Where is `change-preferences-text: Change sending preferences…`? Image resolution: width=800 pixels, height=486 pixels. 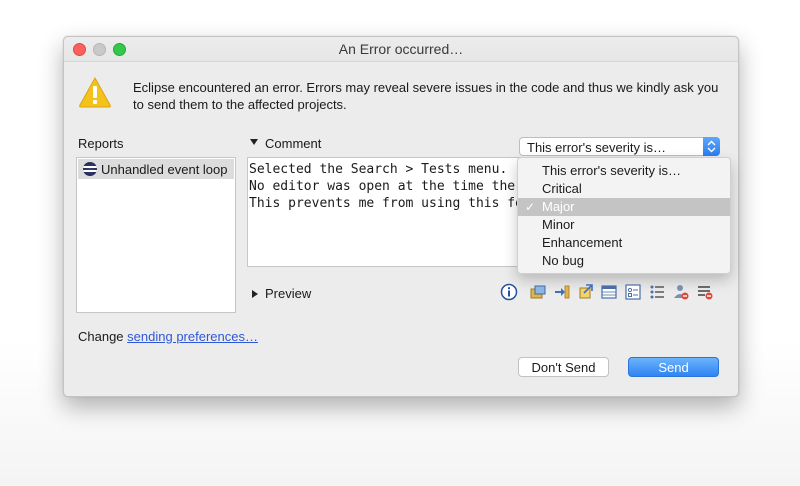 change-preferences-text: Change sending preferences… is located at coordinates (168, 336).